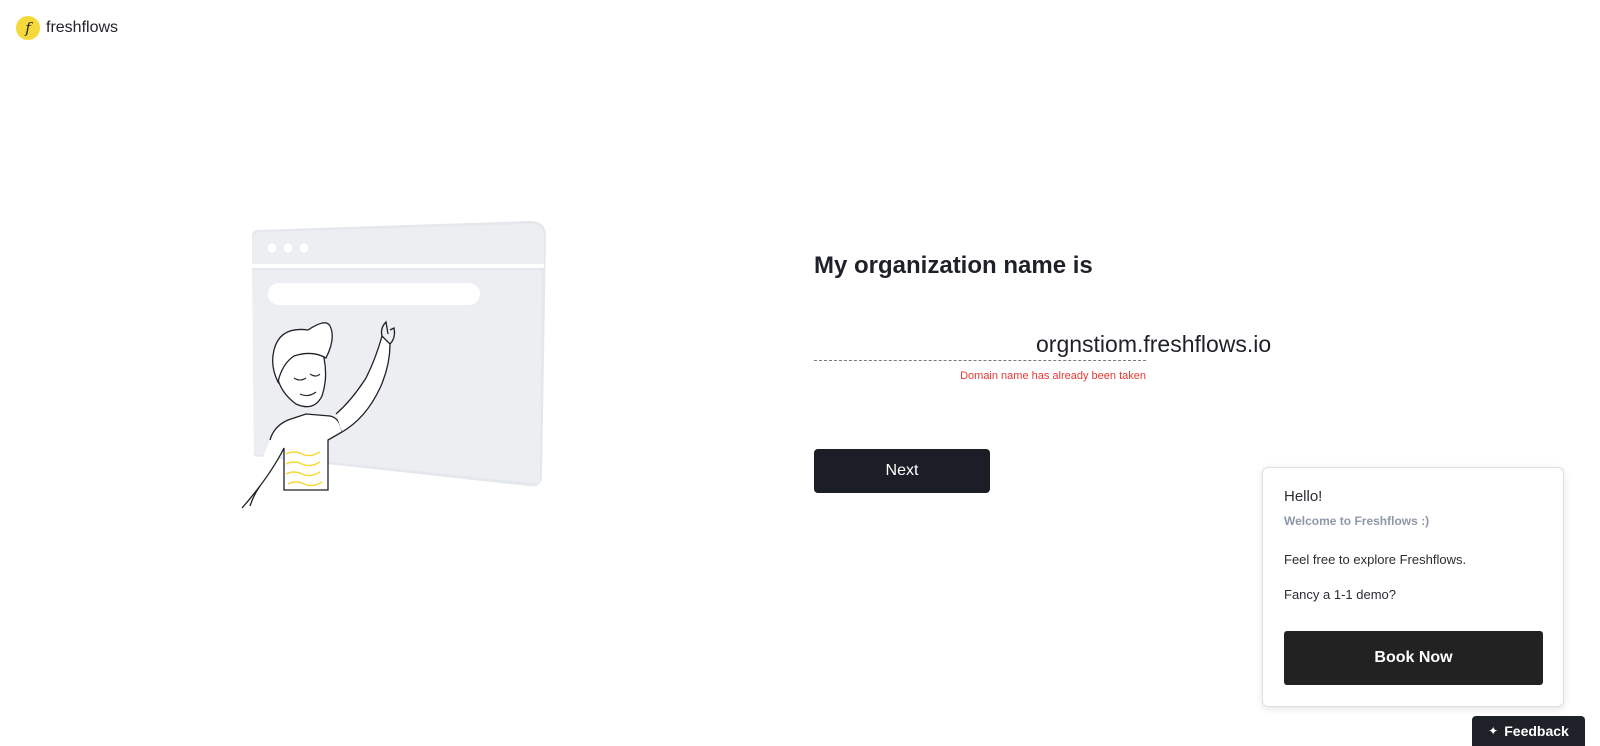 This screenshot has height=746, width=1600. What do you see at coordinates (1493, 731) in the screenshot?
I see `sparkle-icon: ✦` at bounding box center [1493, 731].